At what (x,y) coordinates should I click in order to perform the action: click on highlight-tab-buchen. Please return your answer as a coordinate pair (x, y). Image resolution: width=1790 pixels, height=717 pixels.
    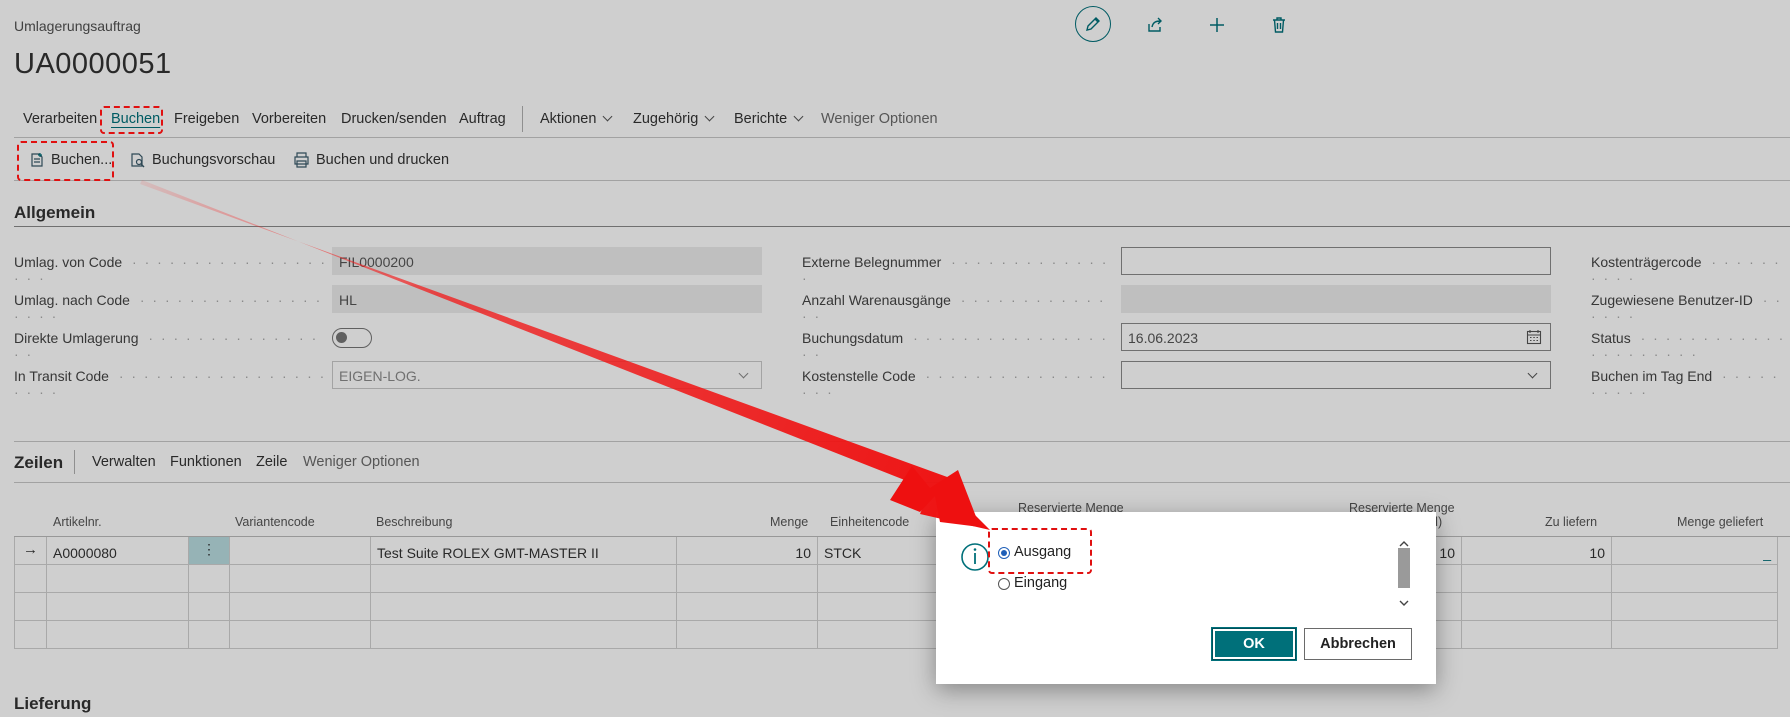
    Looking at the image, I should click on (131, 120).